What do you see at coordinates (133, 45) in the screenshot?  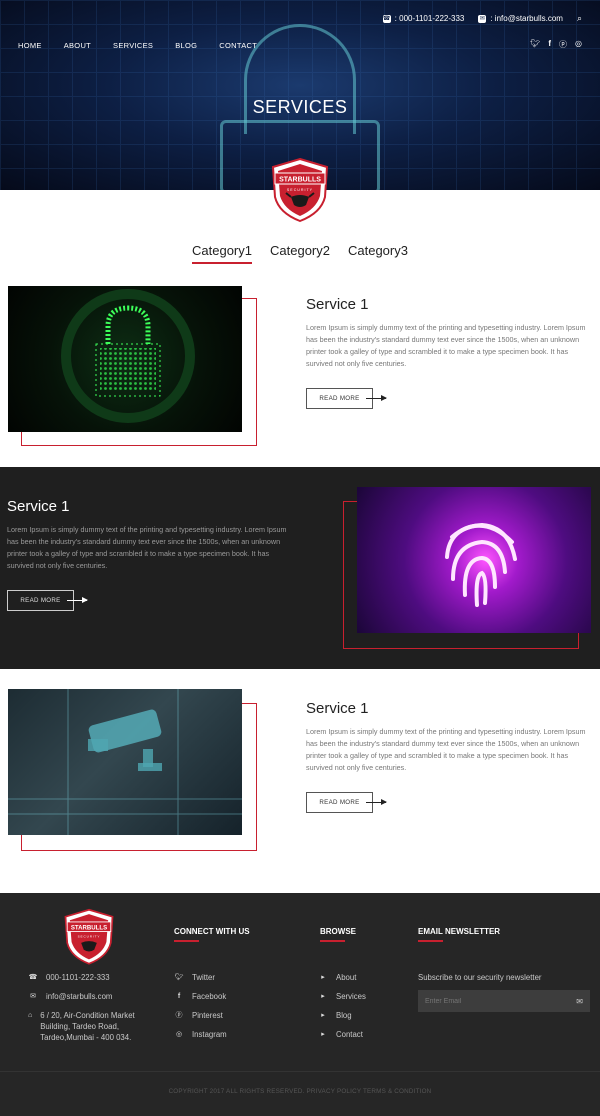 I see `nav-services: SERVICES` at bounding box center [133, 45].